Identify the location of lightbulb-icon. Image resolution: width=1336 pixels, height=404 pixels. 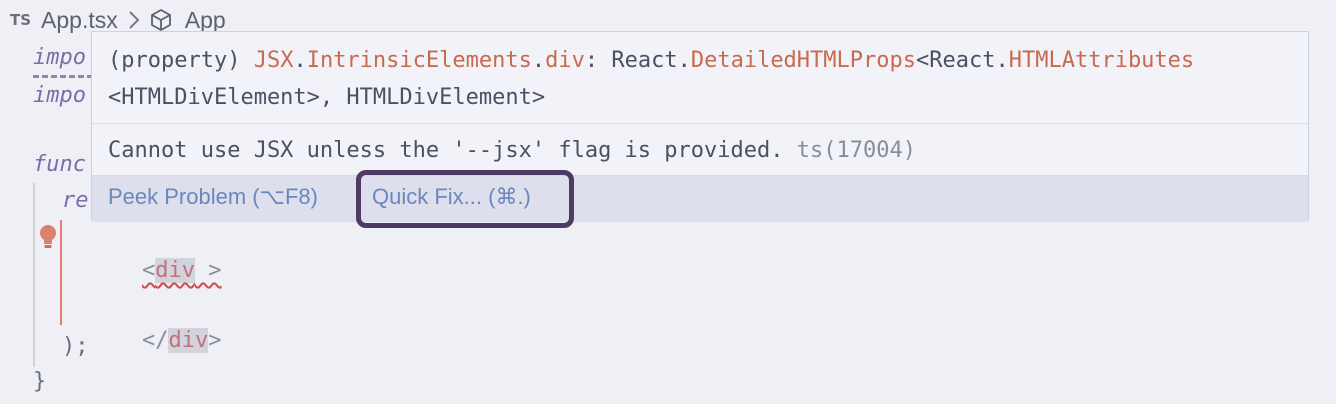
(48, 237).